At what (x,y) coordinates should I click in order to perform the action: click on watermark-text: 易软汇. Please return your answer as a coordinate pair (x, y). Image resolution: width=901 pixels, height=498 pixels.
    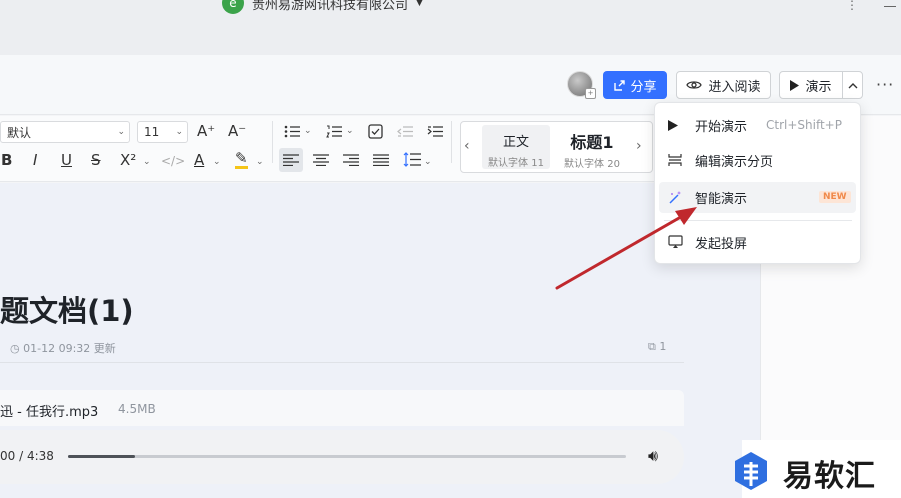
    Looking at the image, I should click on (829, 476).